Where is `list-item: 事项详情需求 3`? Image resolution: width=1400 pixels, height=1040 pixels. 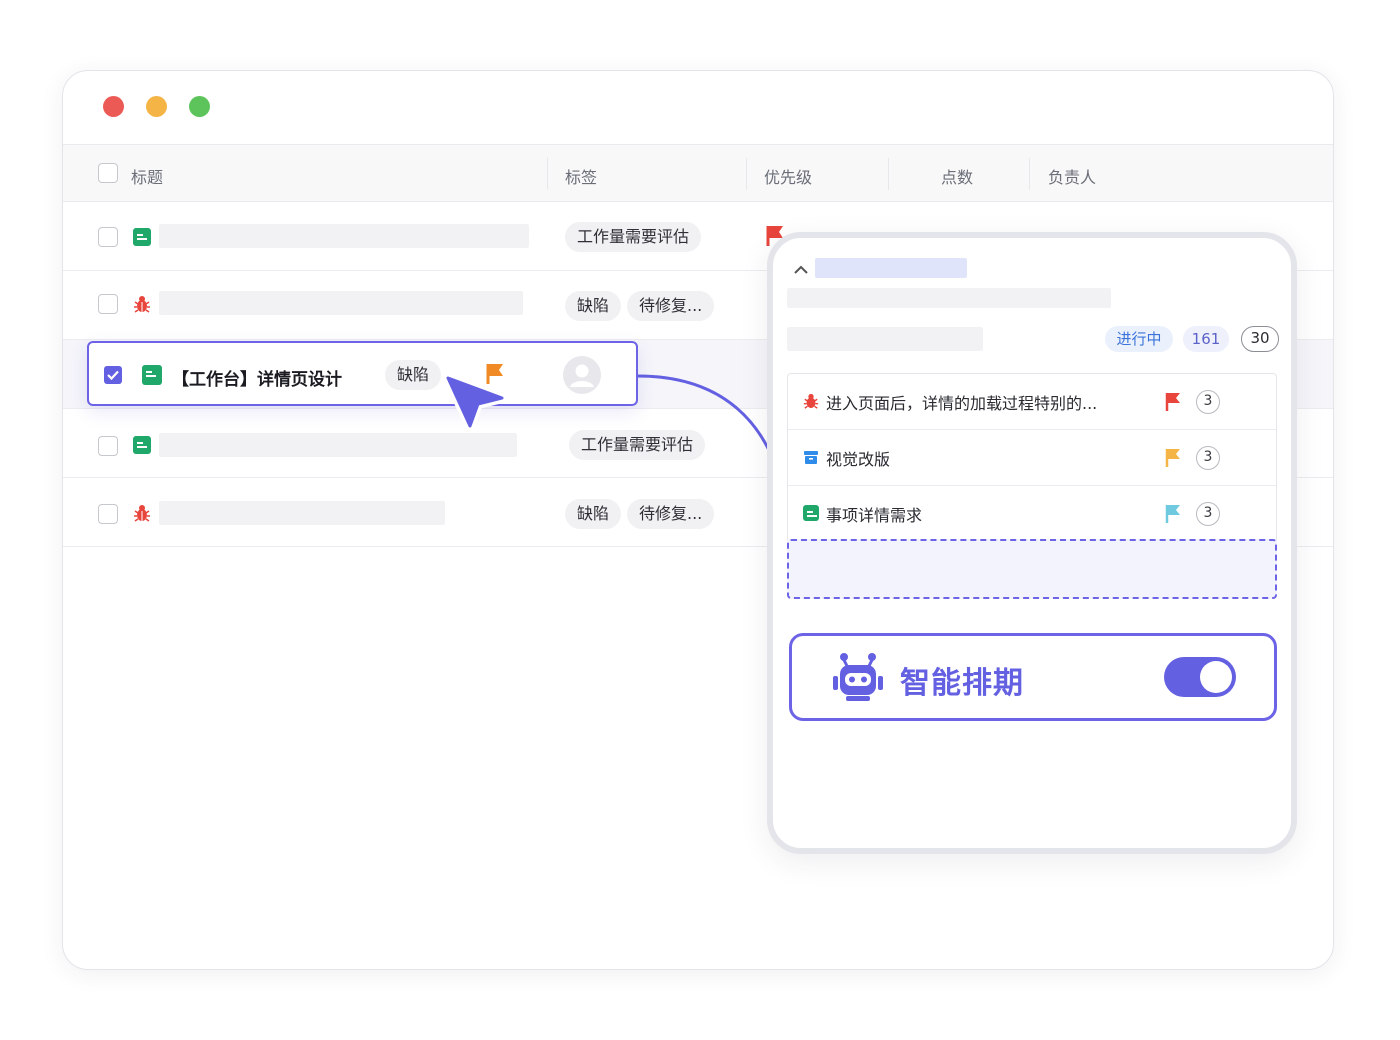 list-item: 事项详情需求 3 is located at coordinates (1032, 514).